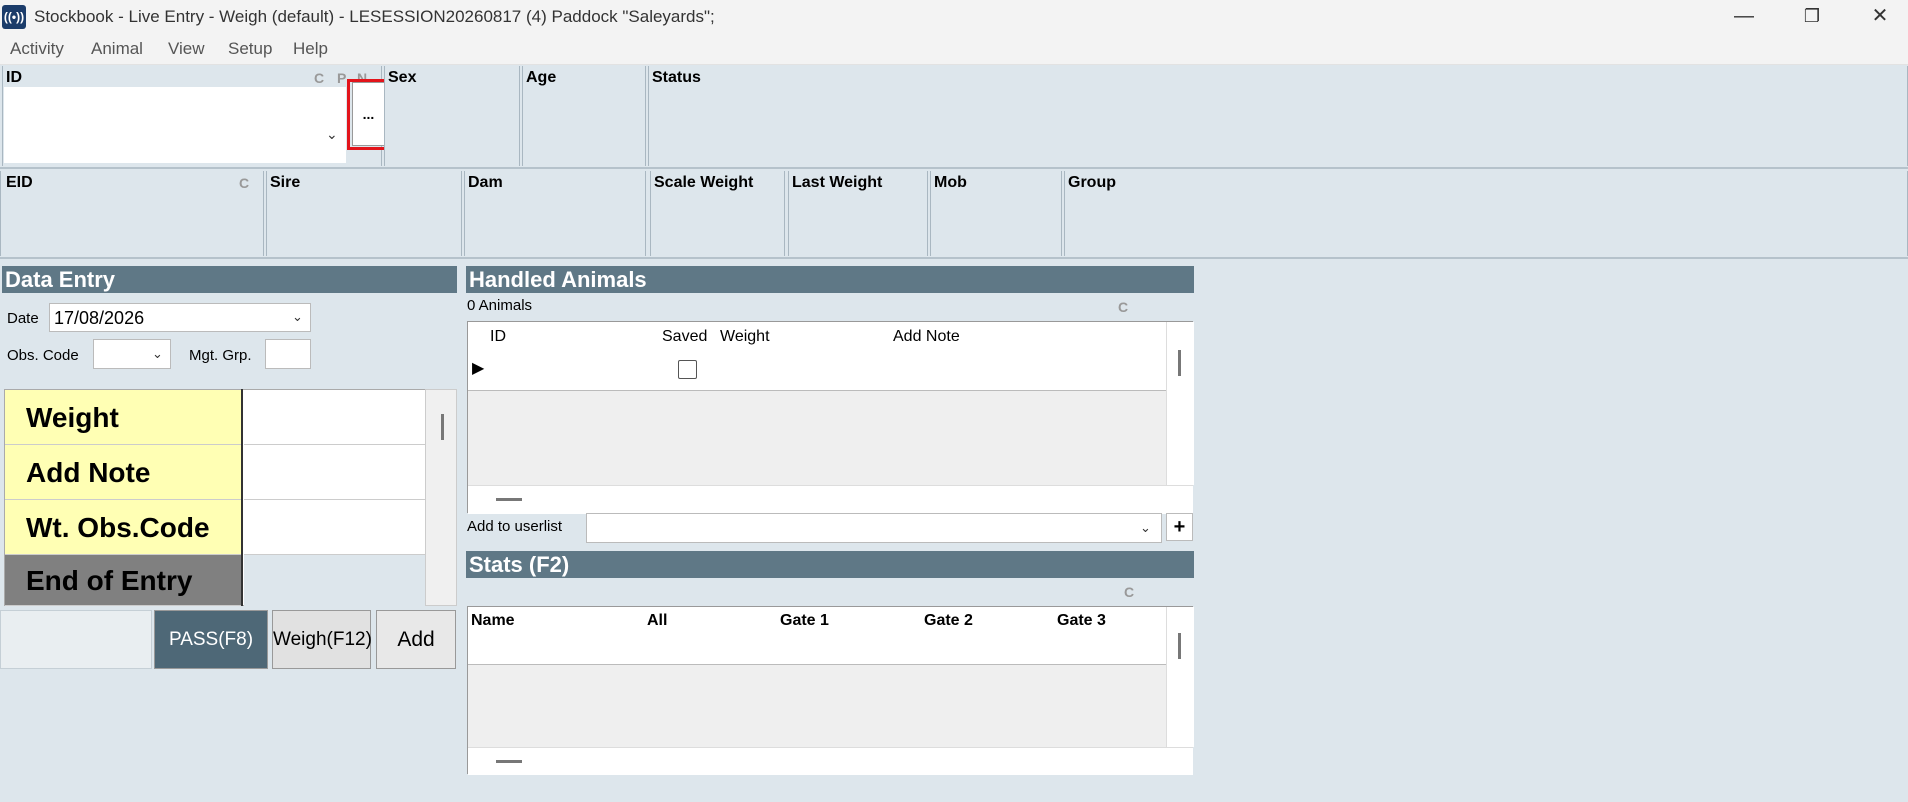 The width and height of the screenshot is (1908, 802). What do you see at coordinates (1123, 307) in the screenshot?
I see `handled-flag-c: C` at bounding box center [1123, 307].